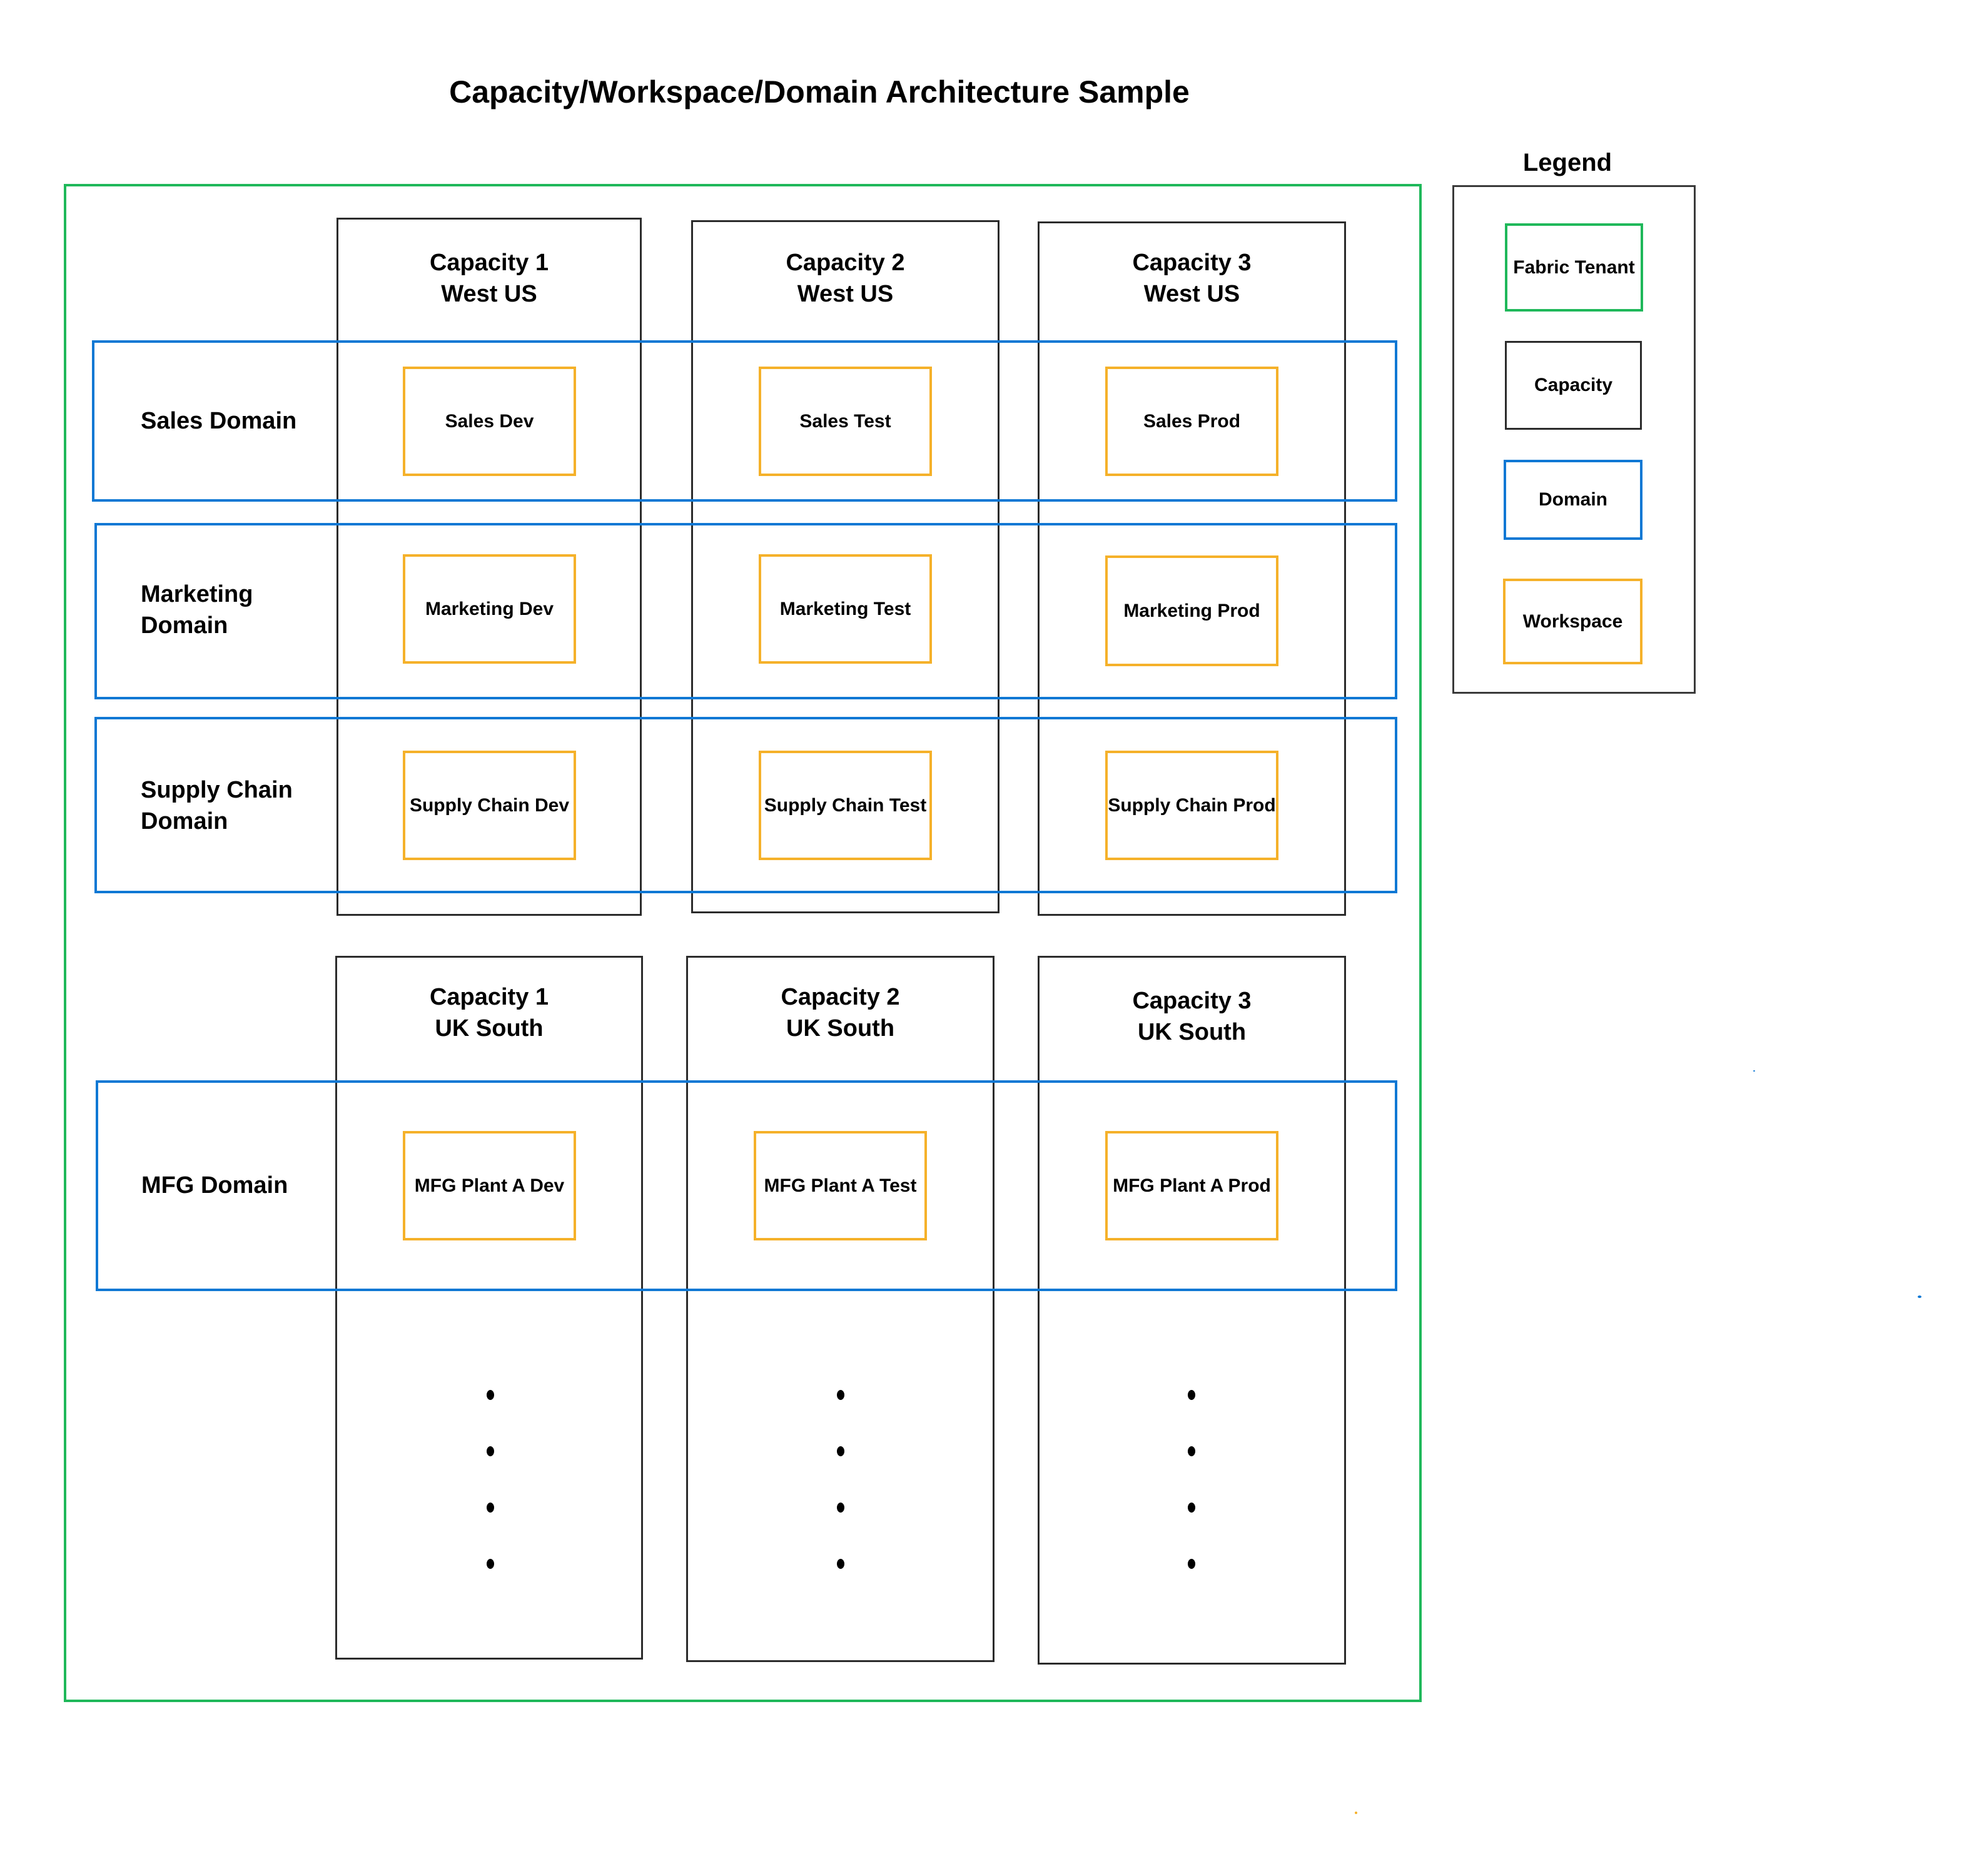 This screenshot has width=1984, height=1876. What do you see at coordinates (845, 805) in the screenshot?
I see `workspace-supply-chain-test: Supply Chain Test` at bounding box center [845, 805].